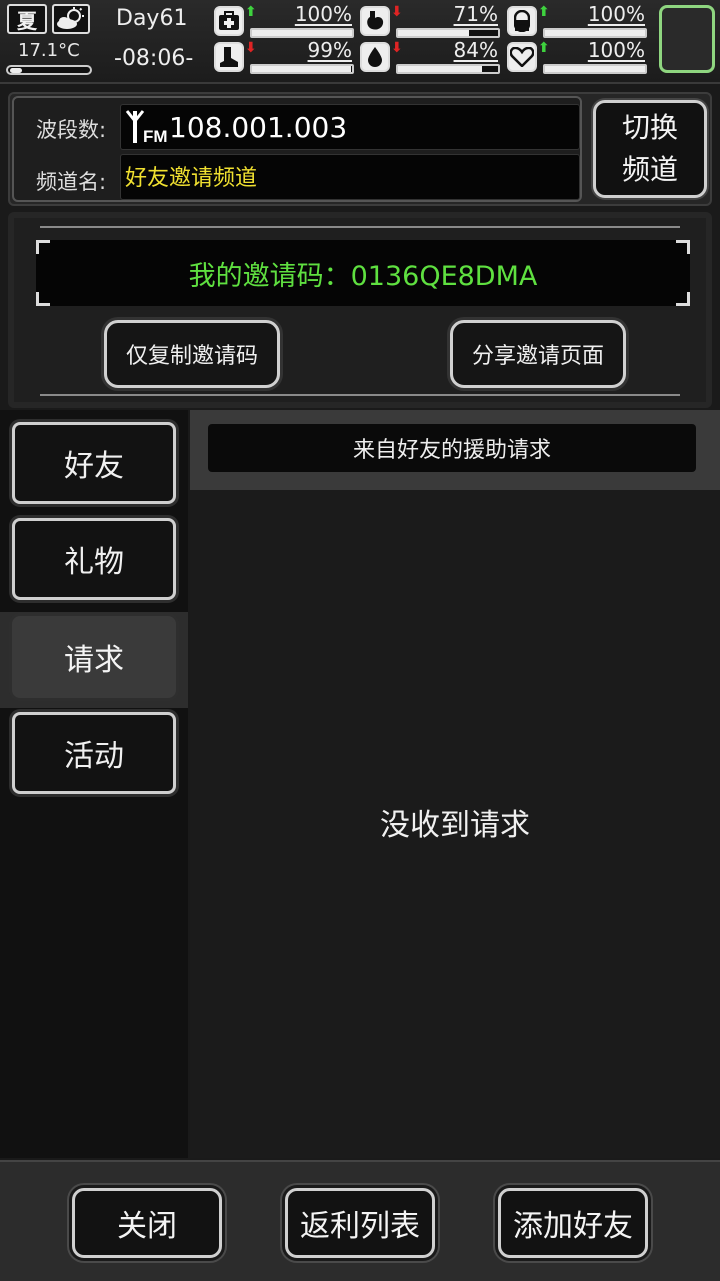  Describe the element at coordinates (329, 50) in the screenshot. I see `stat-percent: 99%` at that location.